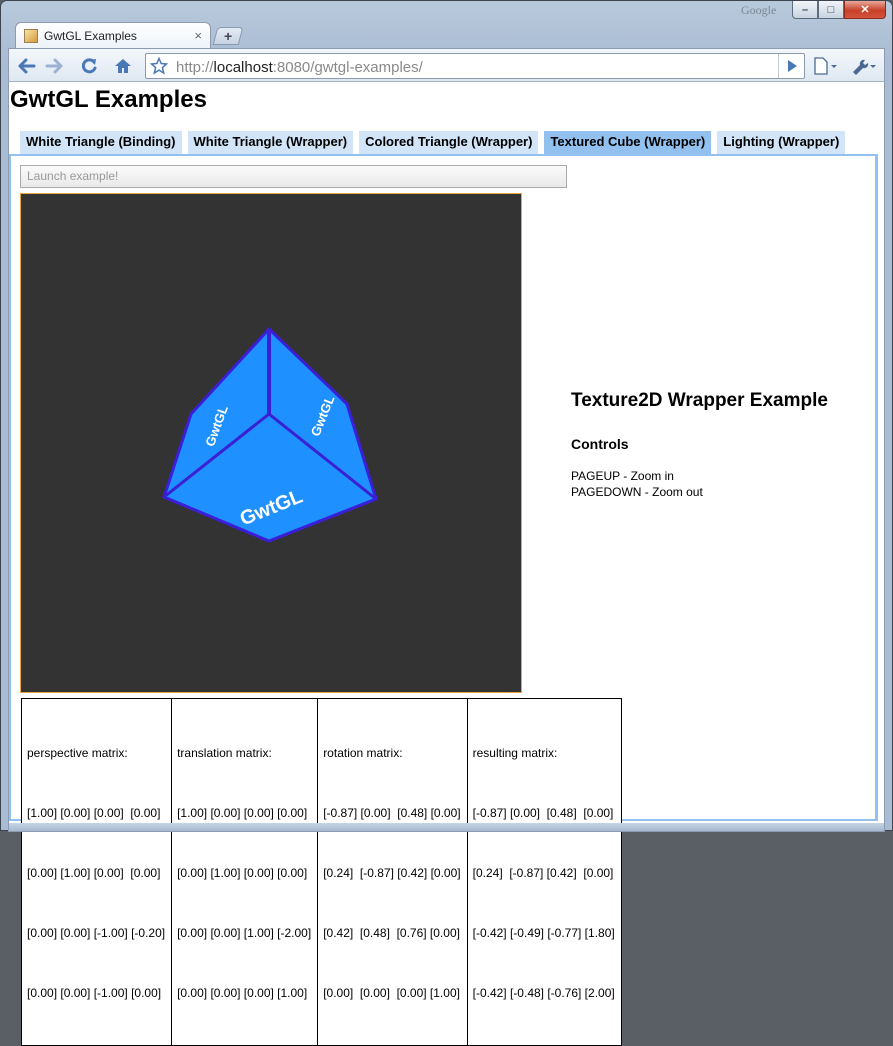 This screenshot has height=1046, width=893. I want to click on reload-button, so click(89, 66).